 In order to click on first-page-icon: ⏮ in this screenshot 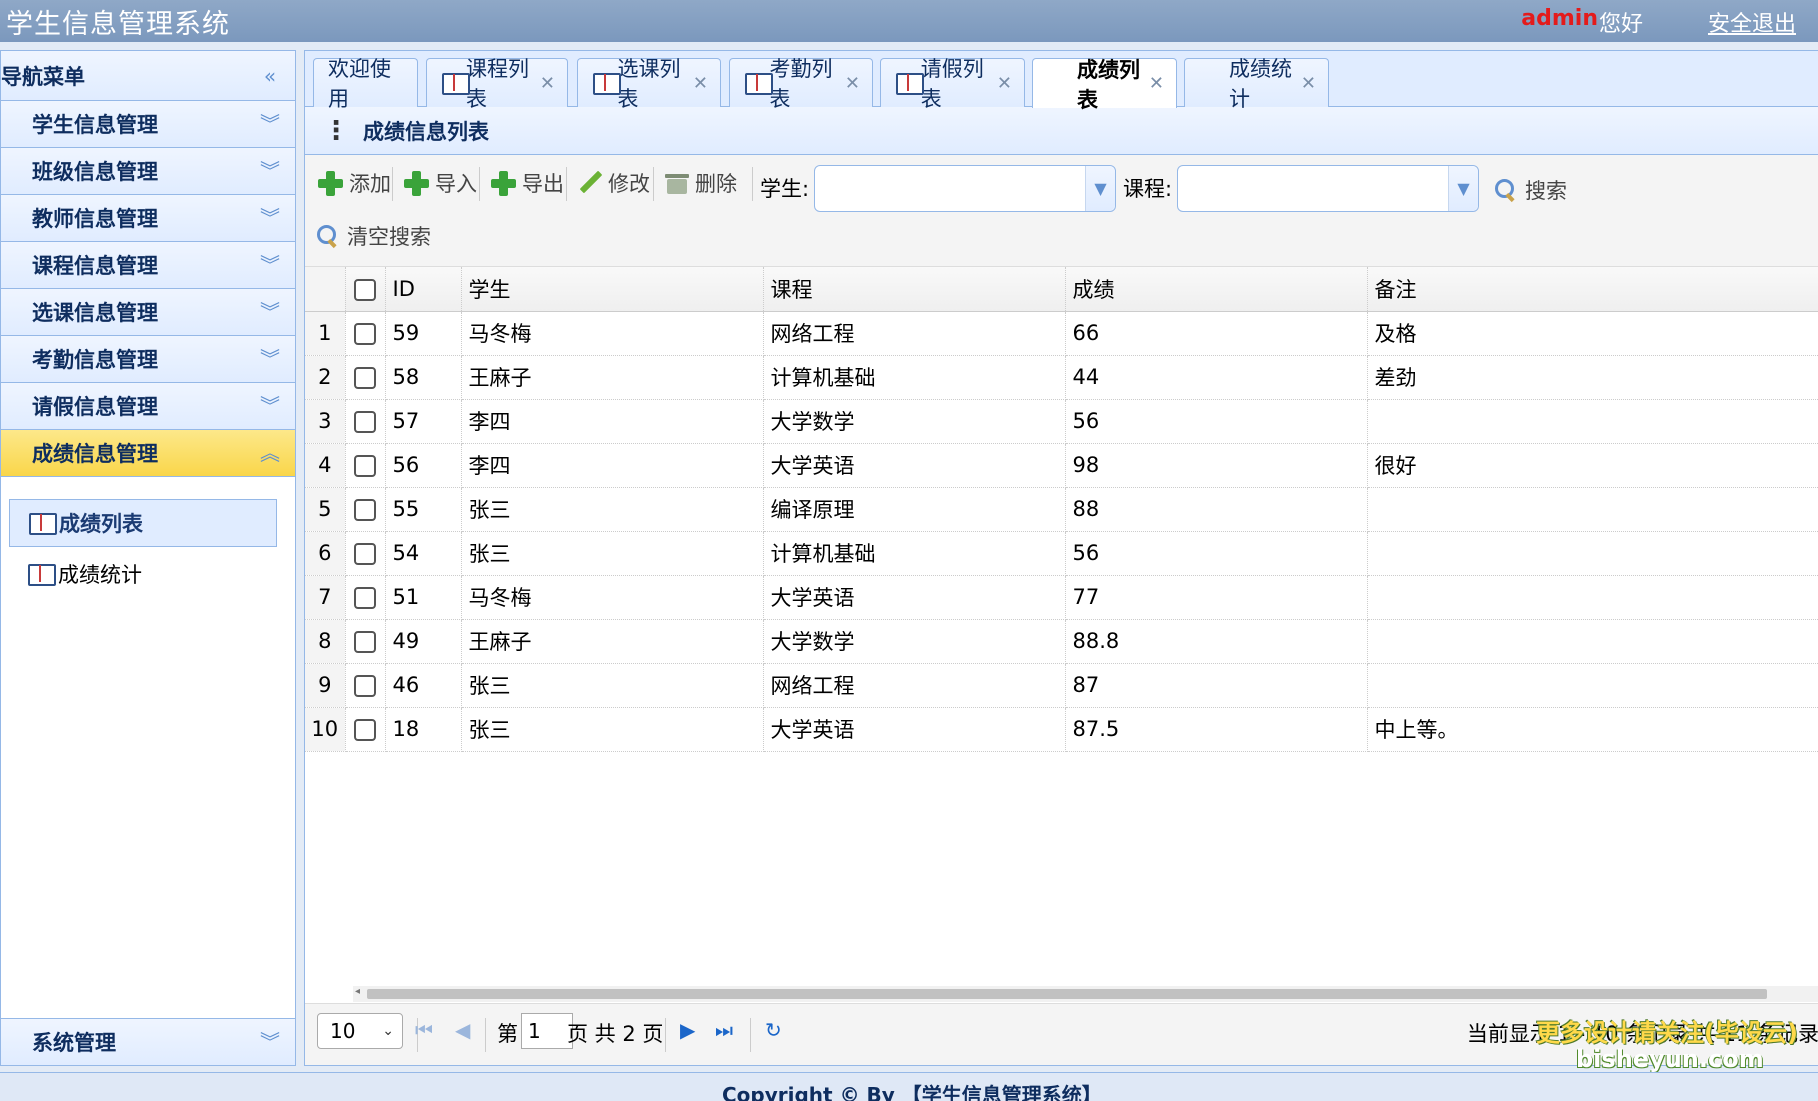, I will do `click(424, 1030)`.